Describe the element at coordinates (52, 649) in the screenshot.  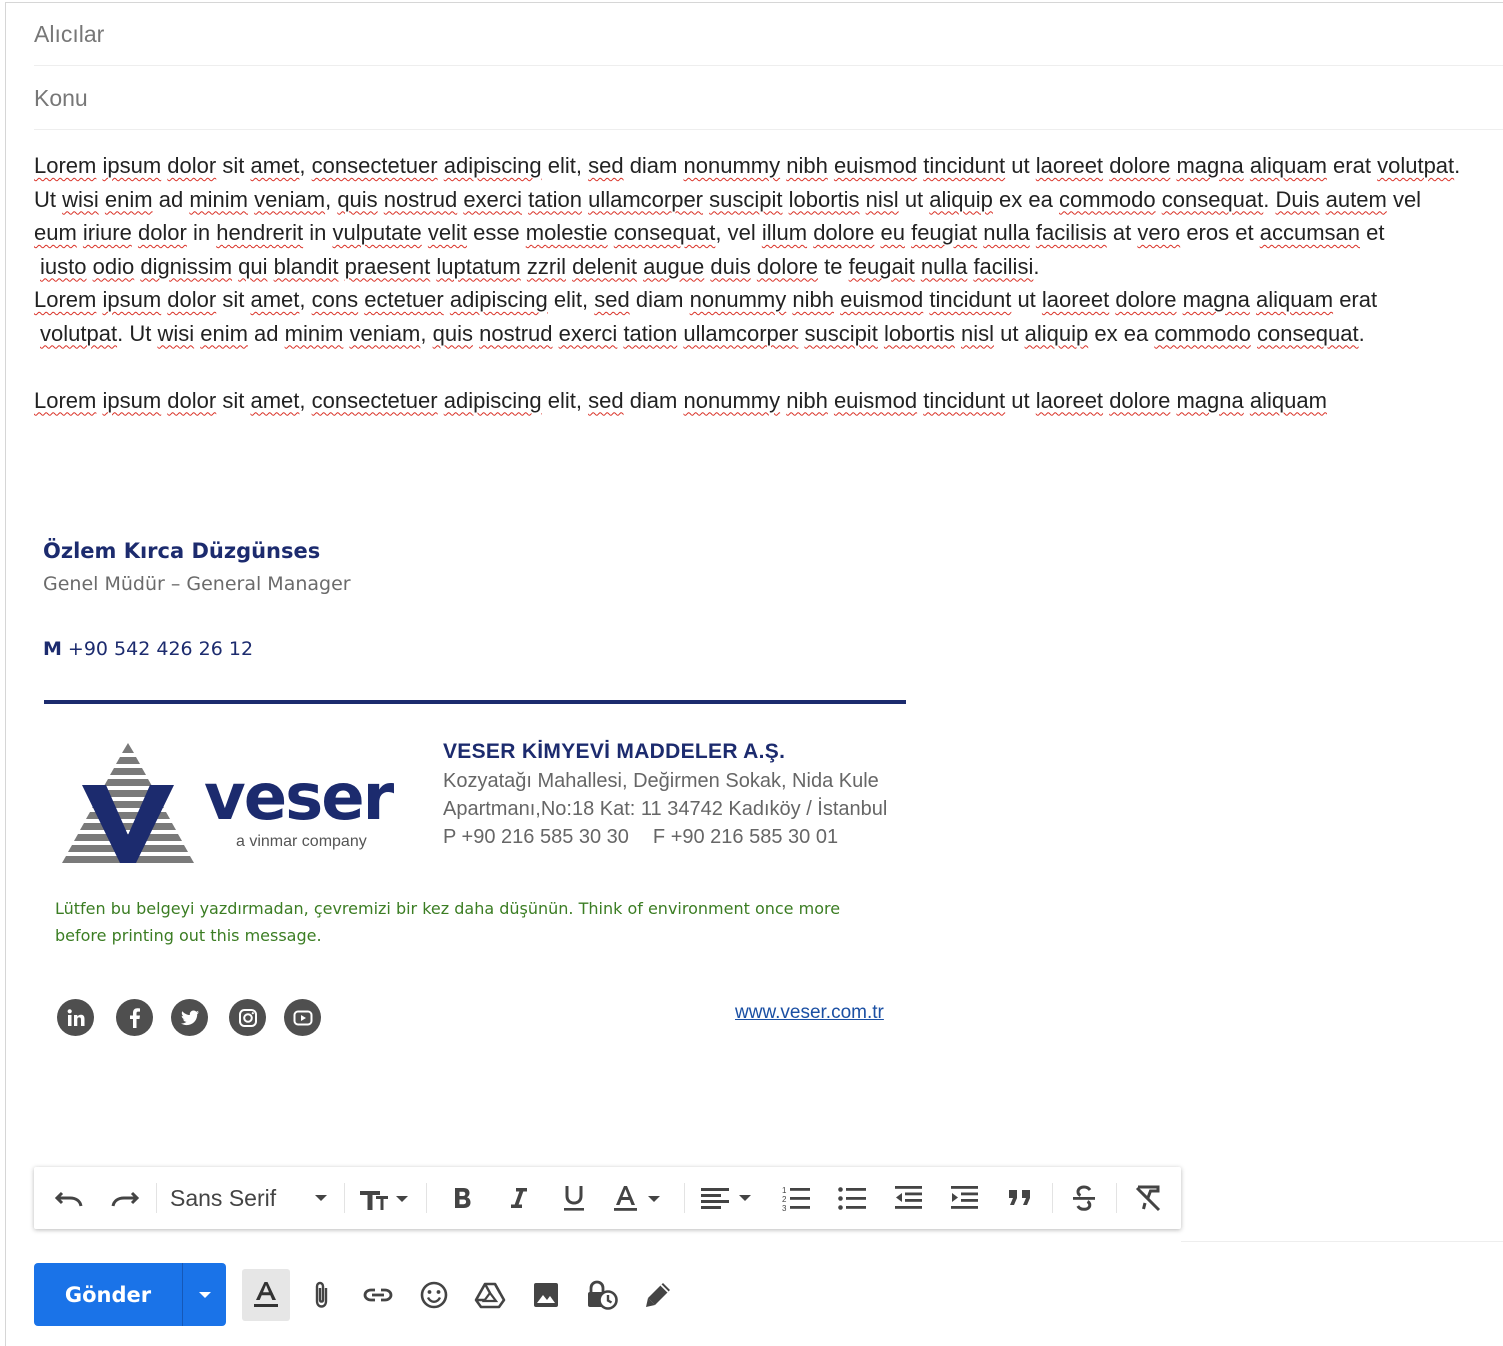
I see `mobile-label: M` at that location.